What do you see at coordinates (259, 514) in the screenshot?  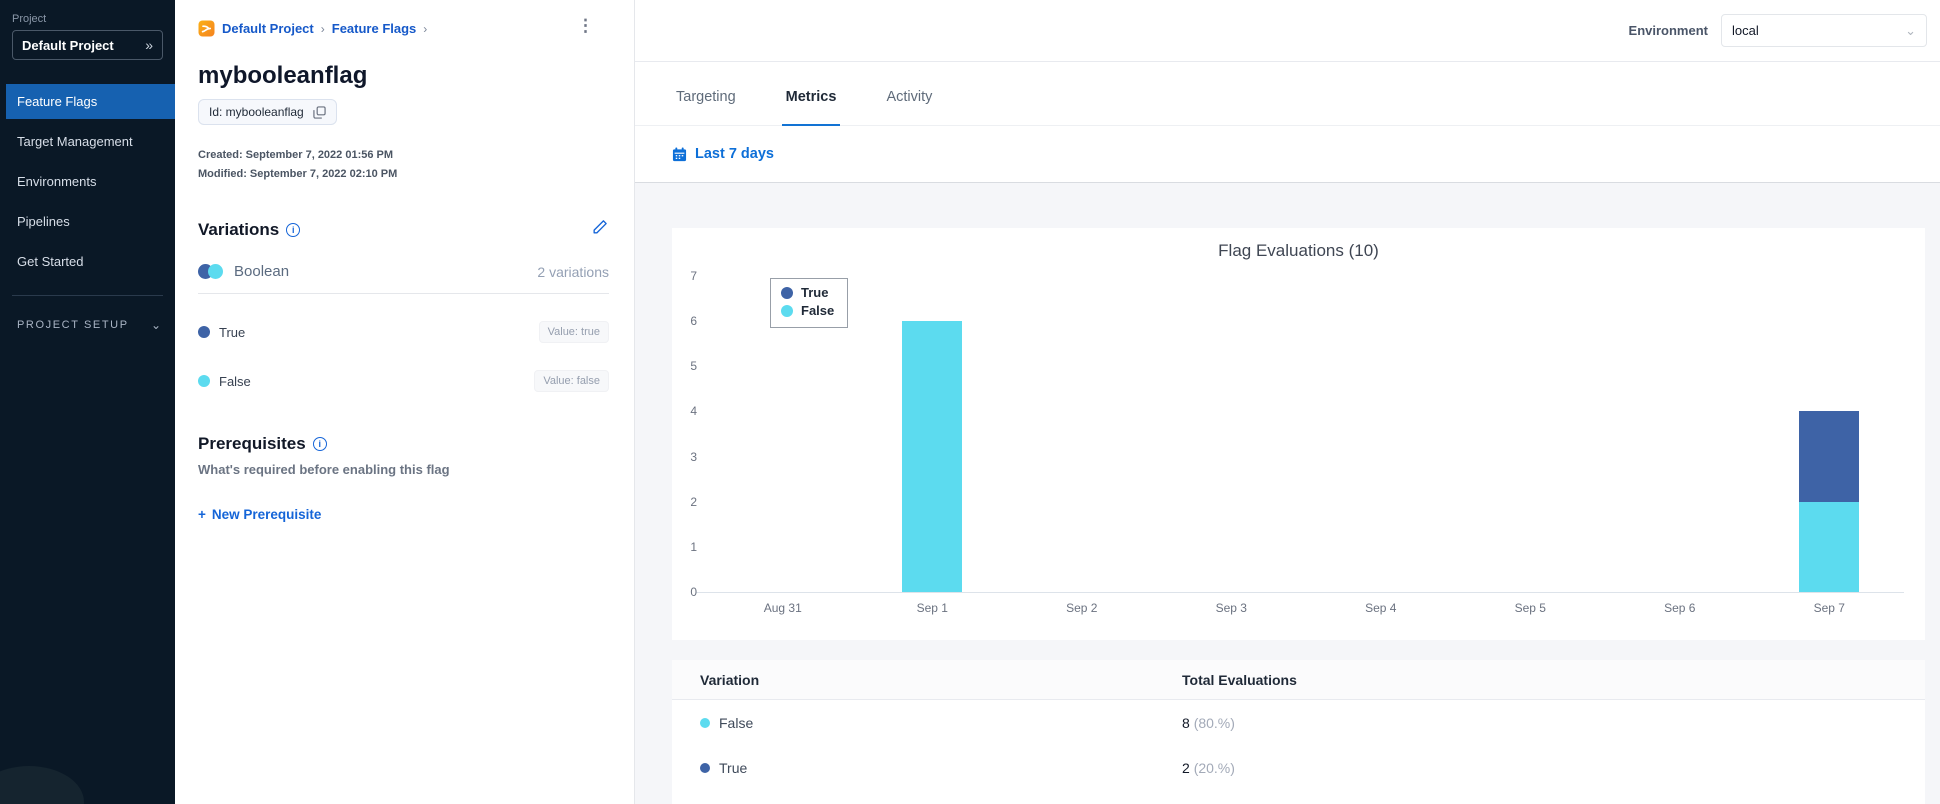 I see `new-prerequisite-button: + New Prerequisite` at bounding box center [259, 514].